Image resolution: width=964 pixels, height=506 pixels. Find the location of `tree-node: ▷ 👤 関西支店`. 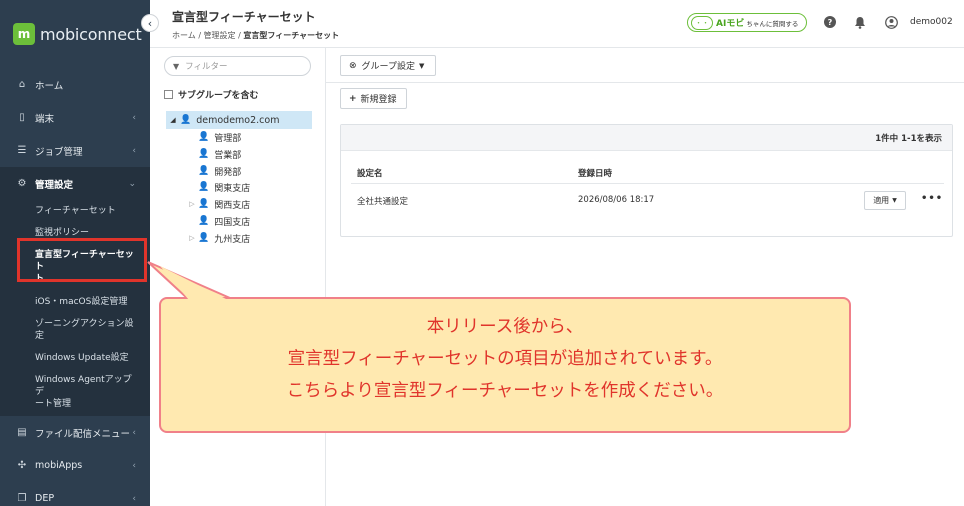

tree-node: ▷ 👤 関西支店 is located at coordinates (218, 204).